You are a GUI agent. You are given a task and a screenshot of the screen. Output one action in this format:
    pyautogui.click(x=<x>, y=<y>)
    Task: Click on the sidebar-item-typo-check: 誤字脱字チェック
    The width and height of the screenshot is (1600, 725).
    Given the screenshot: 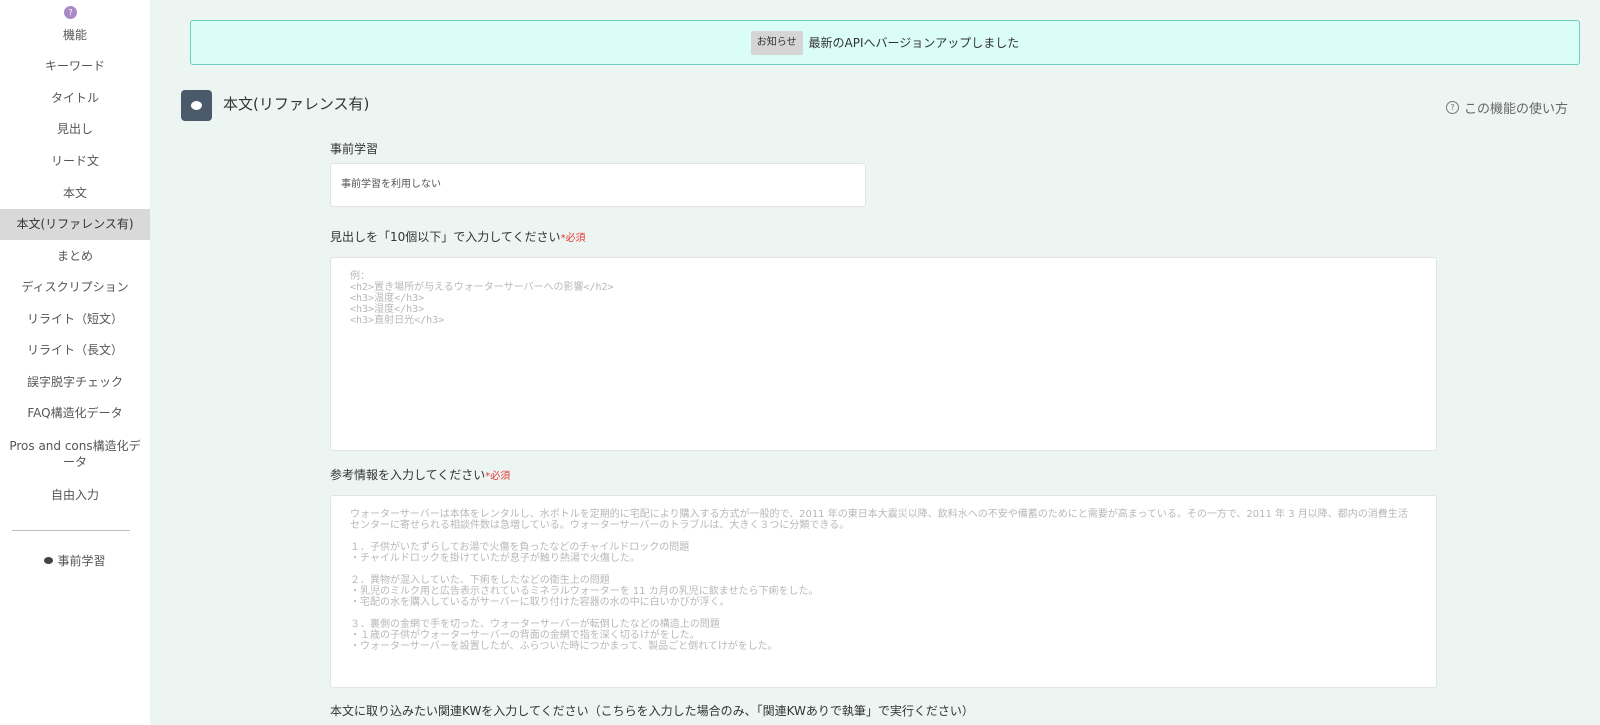 What is the action you would take?
    pyautogui.click(x=75, y=382)
    